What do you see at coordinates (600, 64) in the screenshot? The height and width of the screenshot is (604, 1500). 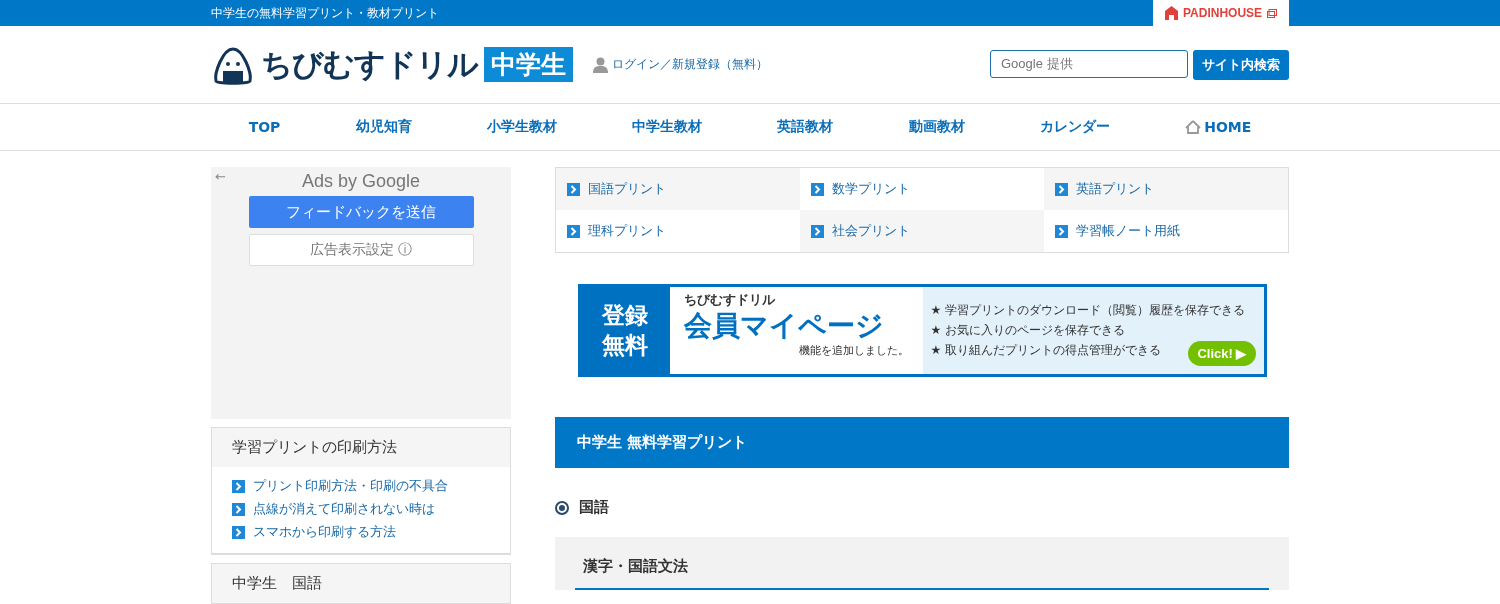 I see `user-icon` at bounding box center [600, 64].